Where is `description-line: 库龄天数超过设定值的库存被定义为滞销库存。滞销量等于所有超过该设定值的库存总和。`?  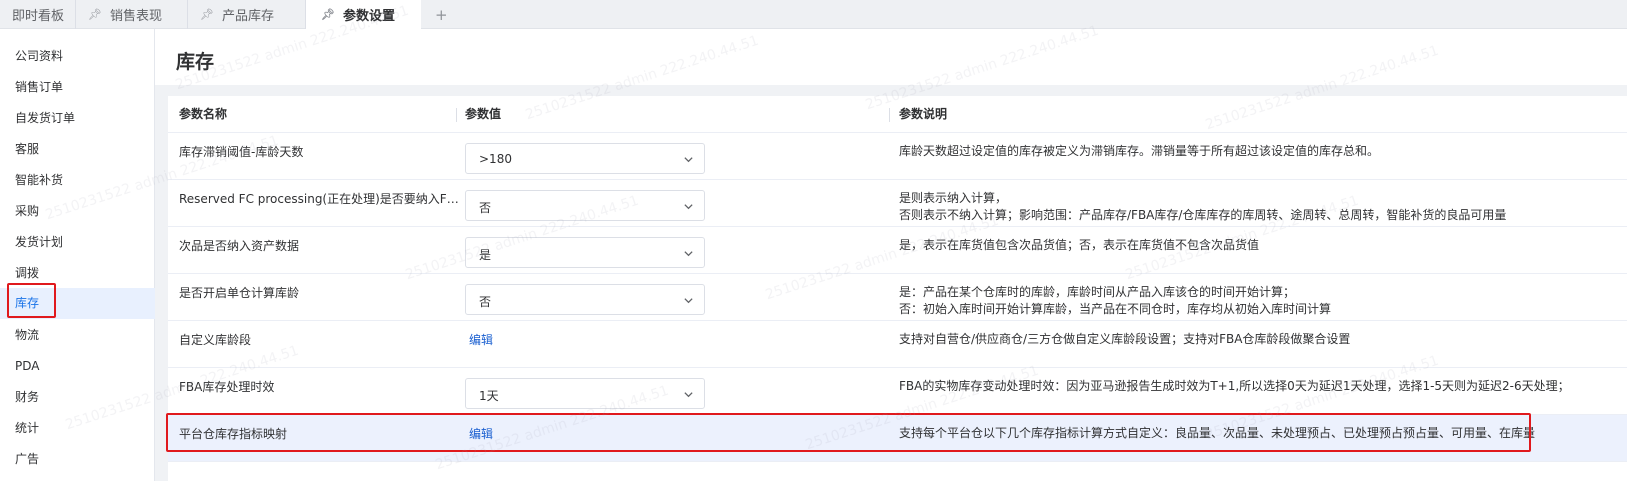
description-line: 库龄天数超过设定值的库存被定义为滞销库存。滞销量等于所有超过该设定值的库存总和。 is located at coordinates (1139, 151).